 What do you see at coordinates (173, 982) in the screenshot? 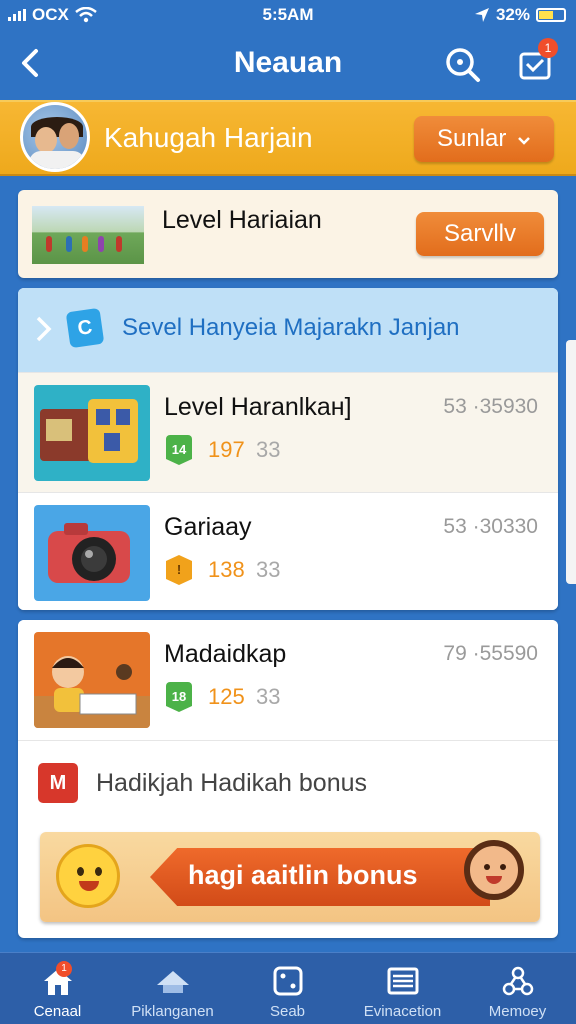
I see `shelter-icon` at bounding box center [173, 982].